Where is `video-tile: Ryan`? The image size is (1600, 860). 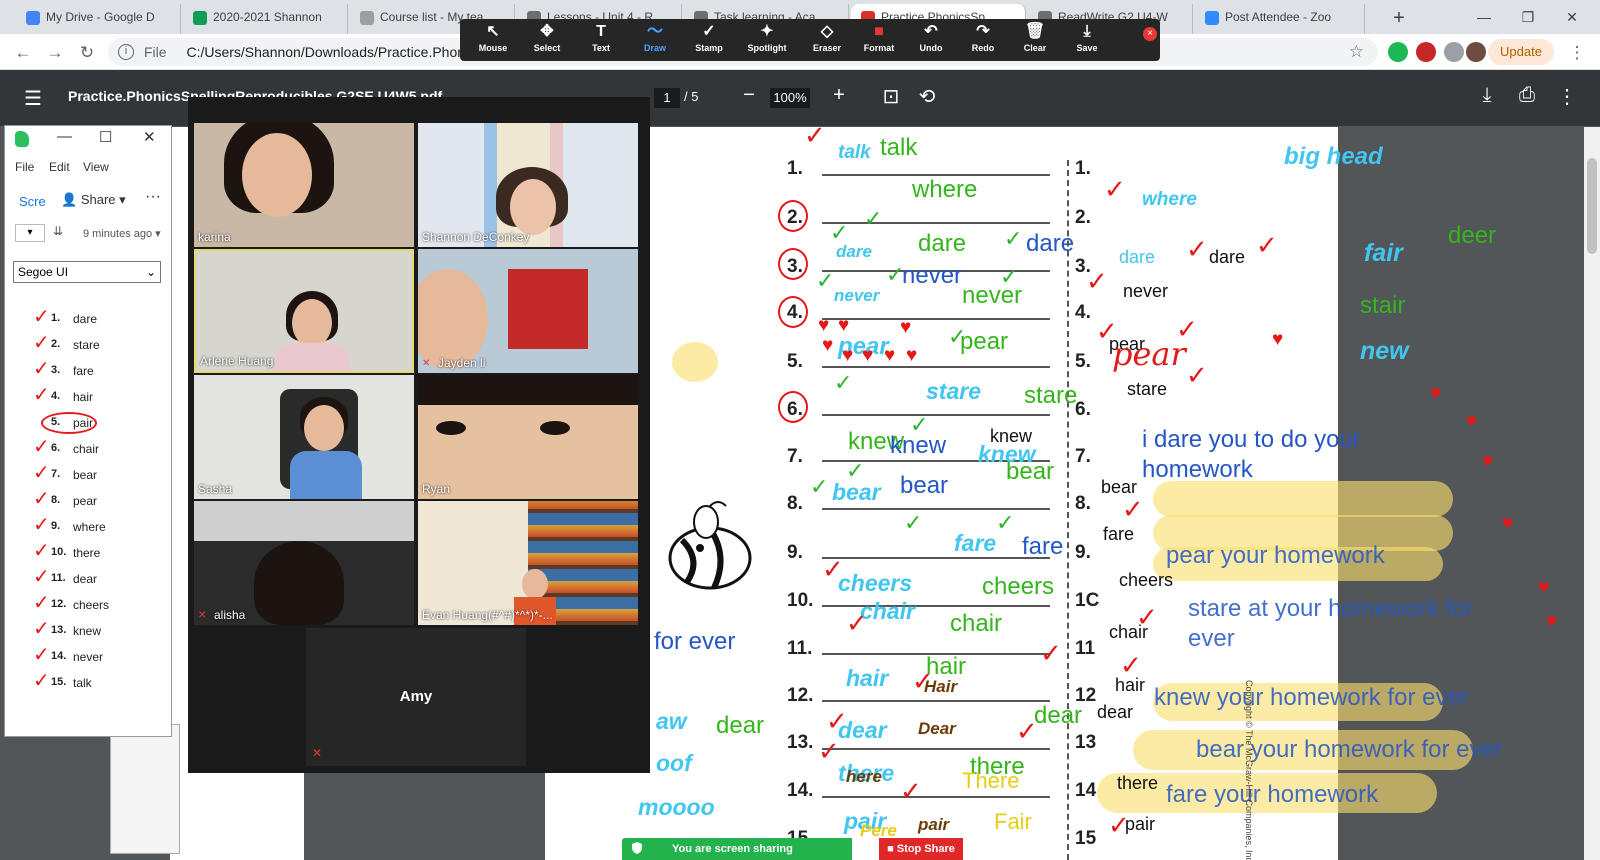 video-tile: Ryan is located at coordinates (528, 437).